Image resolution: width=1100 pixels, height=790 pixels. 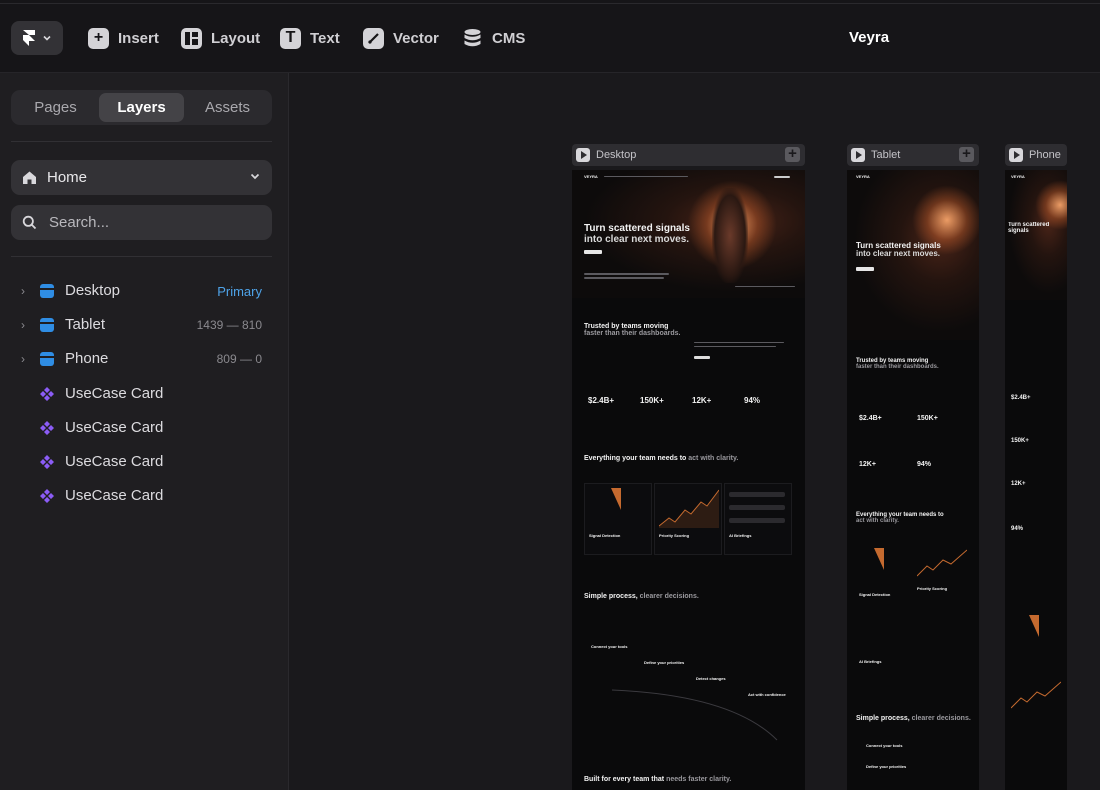 What do you see at coordinates (239, 291) in the screenshot?
I see `layer-badge-primary: Primary` at bounding box center [239, 291].